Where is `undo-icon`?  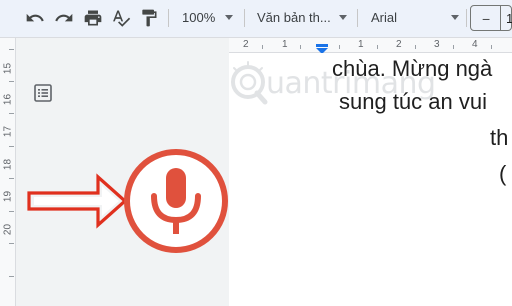
undo-icon is located at coordinates (35, 18).